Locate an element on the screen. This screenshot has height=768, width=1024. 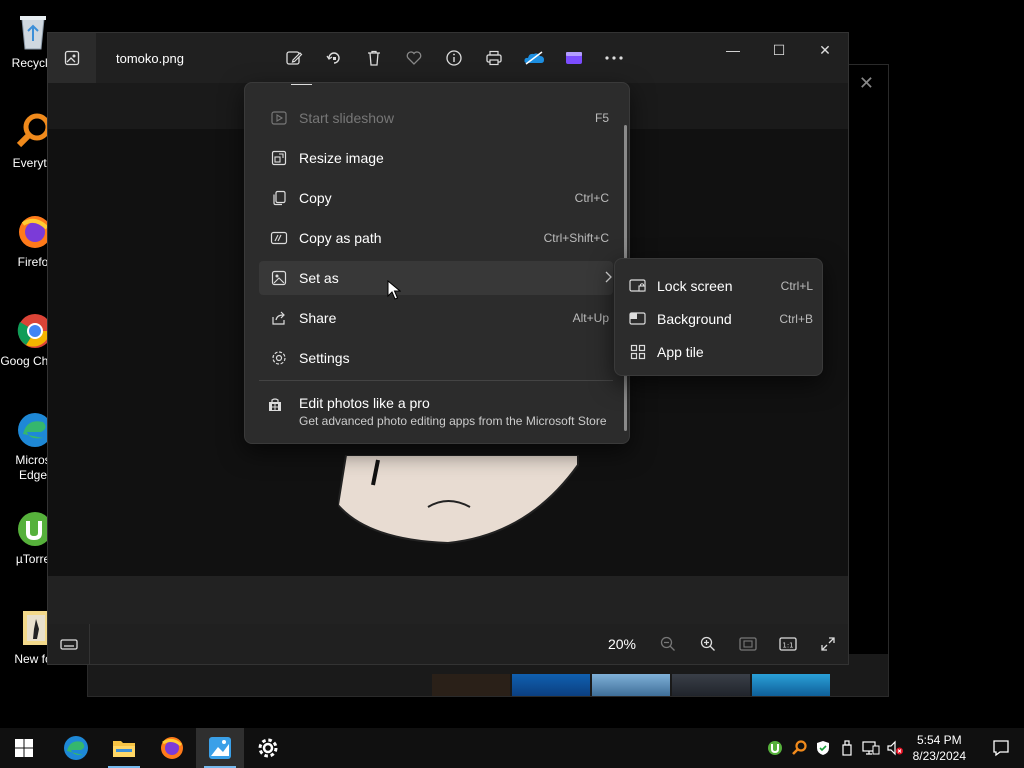
submenu-item-label: App tile is located at coordinates (680, 352).